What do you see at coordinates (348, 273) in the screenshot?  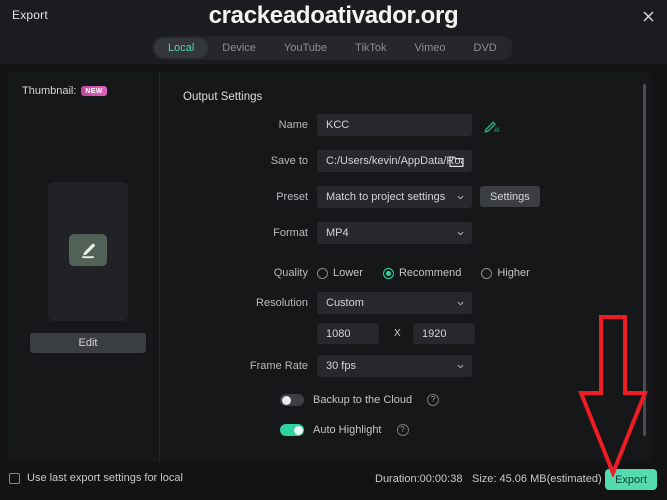 I see `quality-option-label: Lower` at bounding box center [348, 273].